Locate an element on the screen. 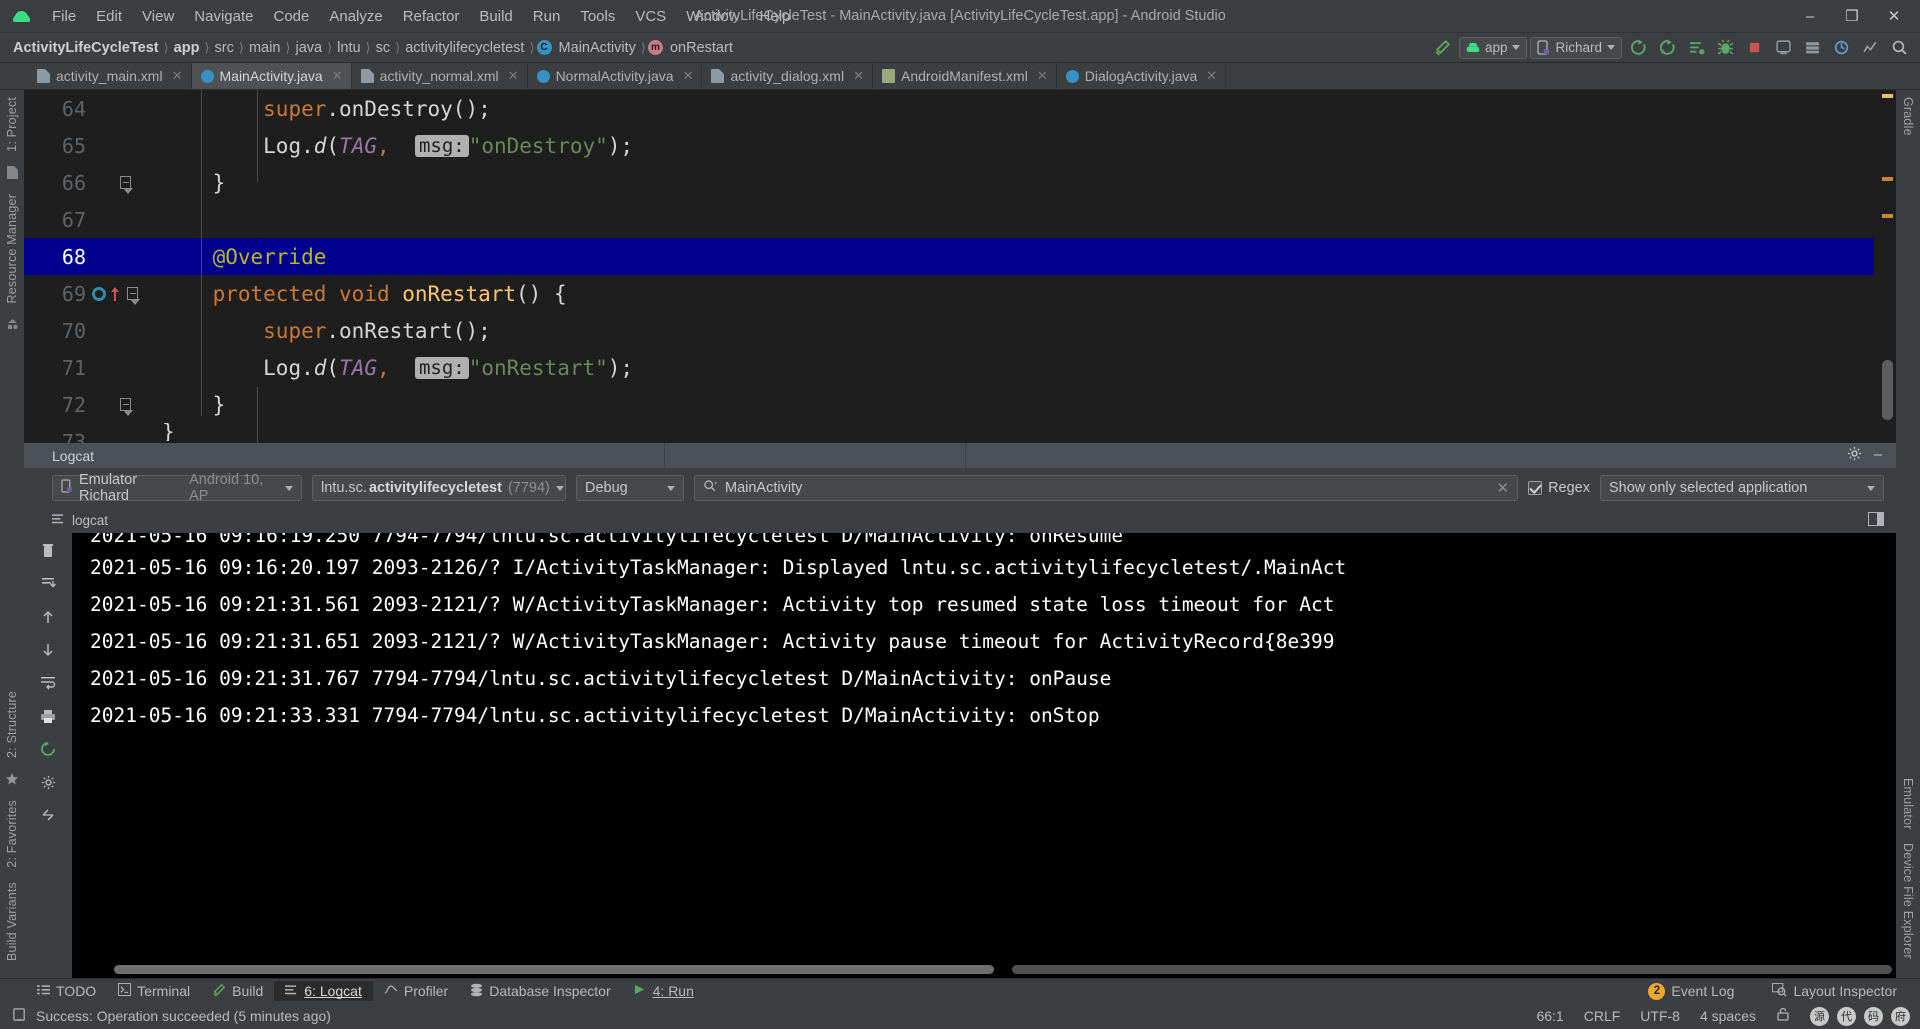 This screenshot has width=1920, height=1029. editor-gutter: 64 65 66 67 68 69 70 71 72 73 is located at coordinates (88, 266).